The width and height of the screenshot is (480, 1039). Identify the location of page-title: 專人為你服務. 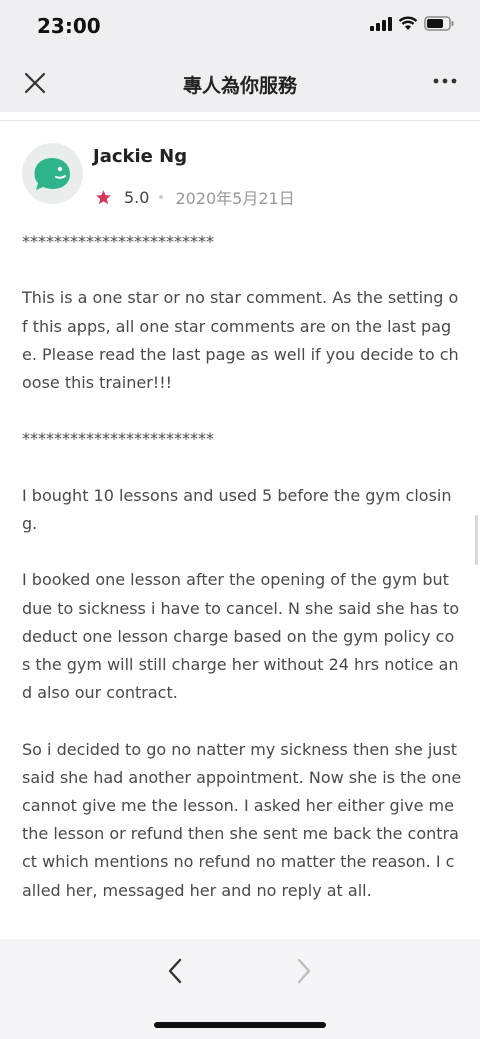
(239, 86).